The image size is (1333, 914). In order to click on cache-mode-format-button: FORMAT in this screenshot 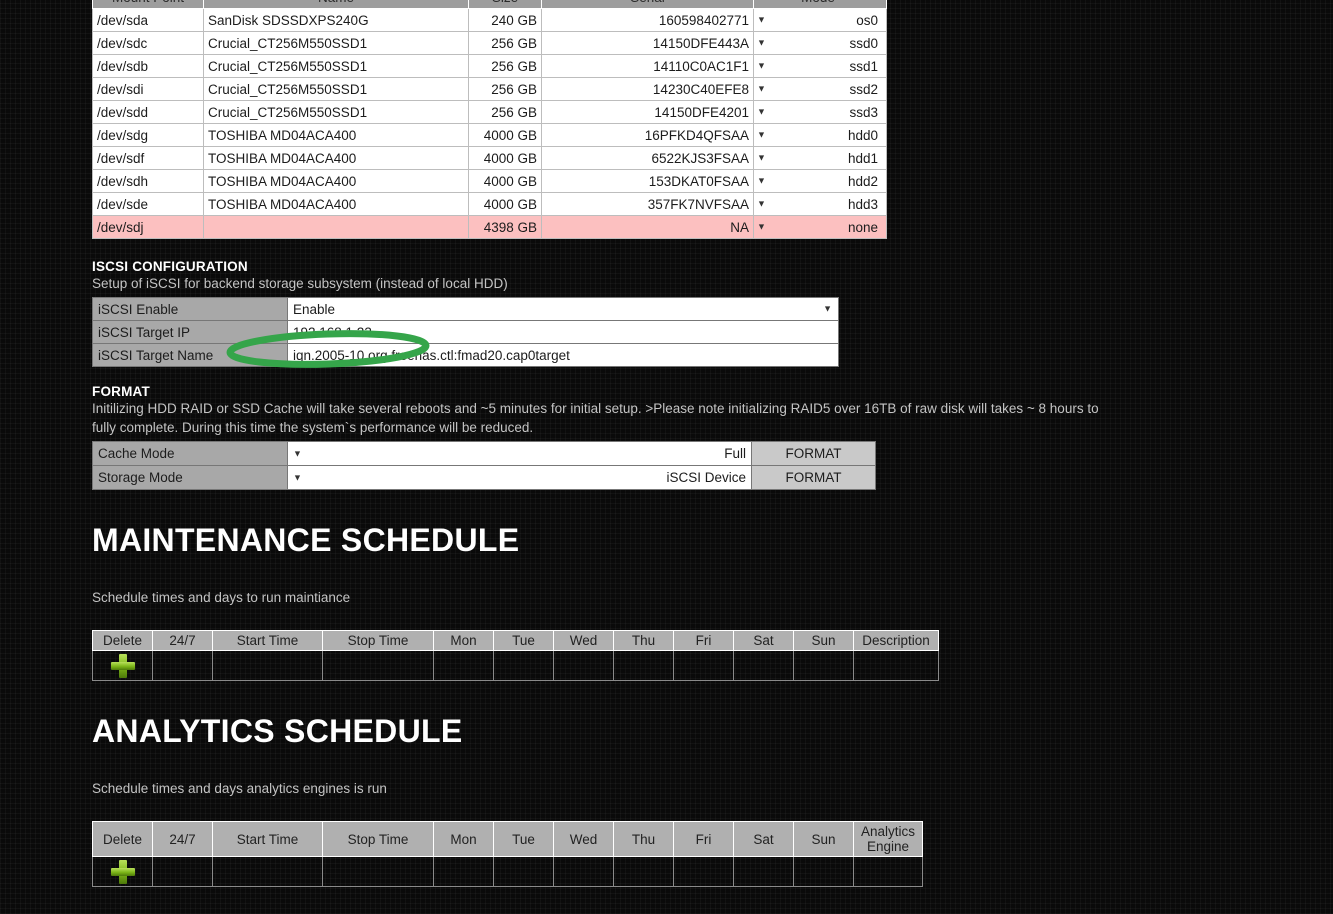, I will do `click(813, 453)`.